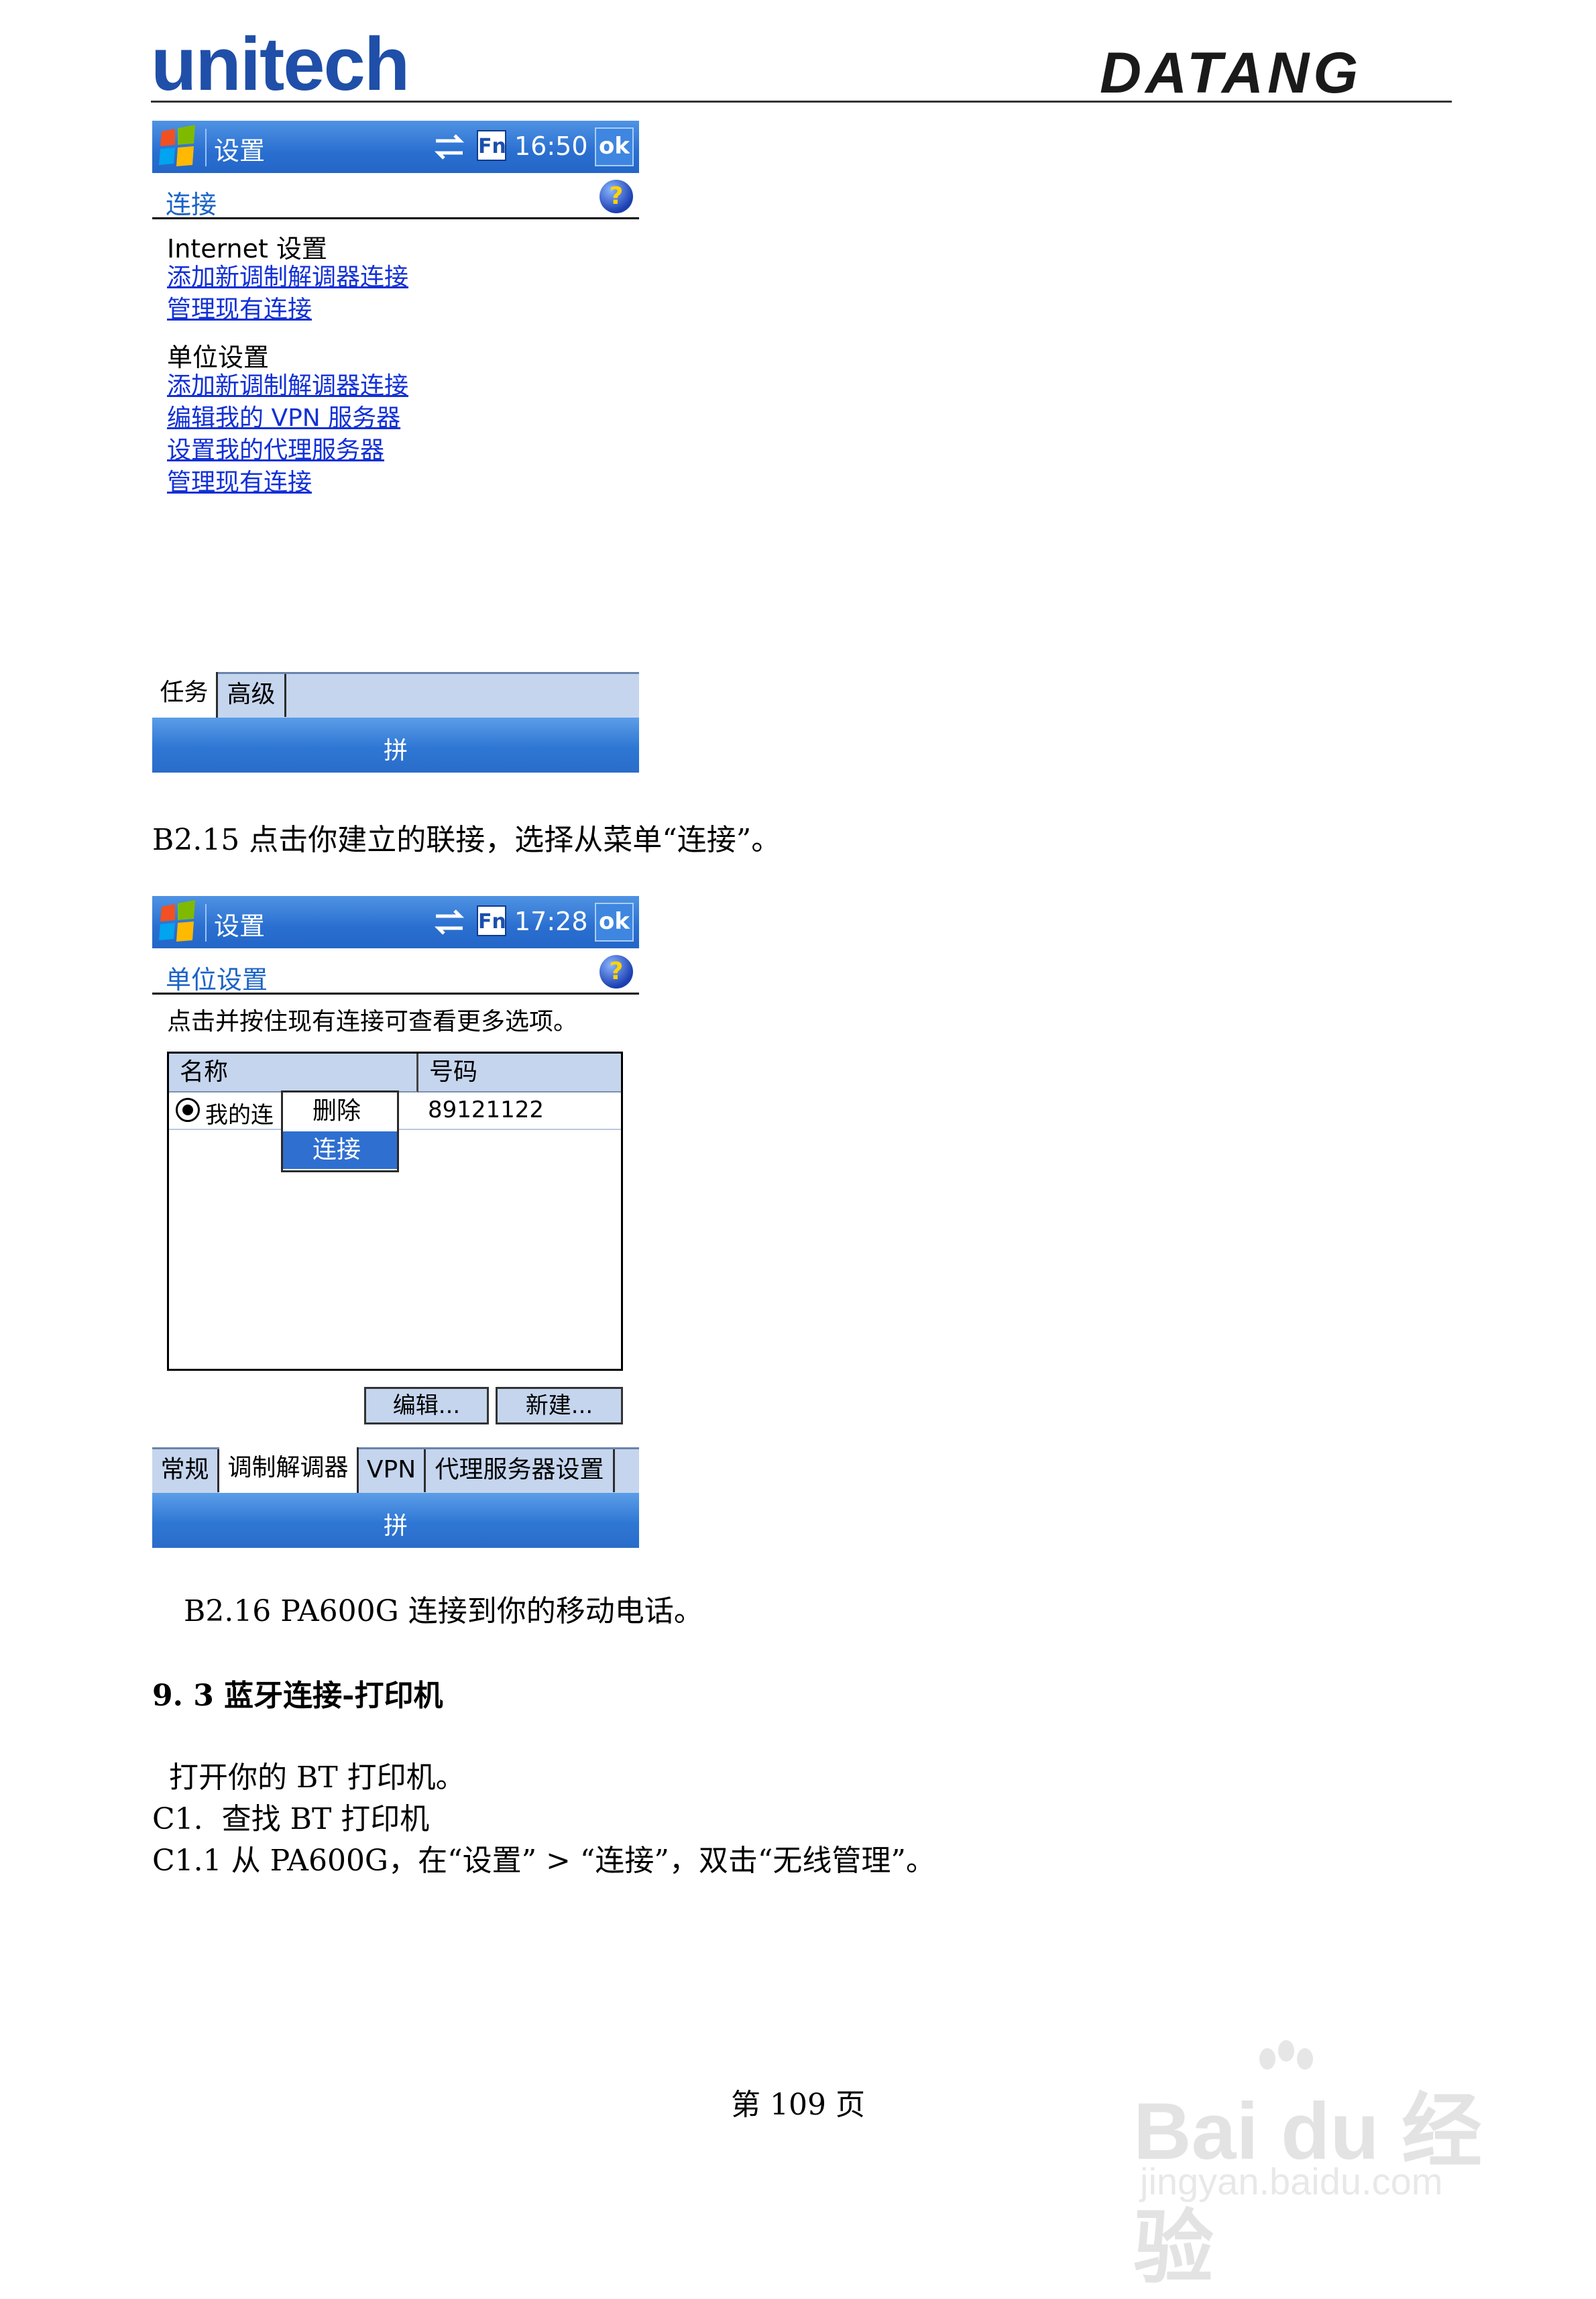 This screenshot has height=2299, width=1596. Describe the element at coordinates (297, 1696) in the screenshot. I see `section-heading: 9. 3 蓝牙连接-打印机` at that location.